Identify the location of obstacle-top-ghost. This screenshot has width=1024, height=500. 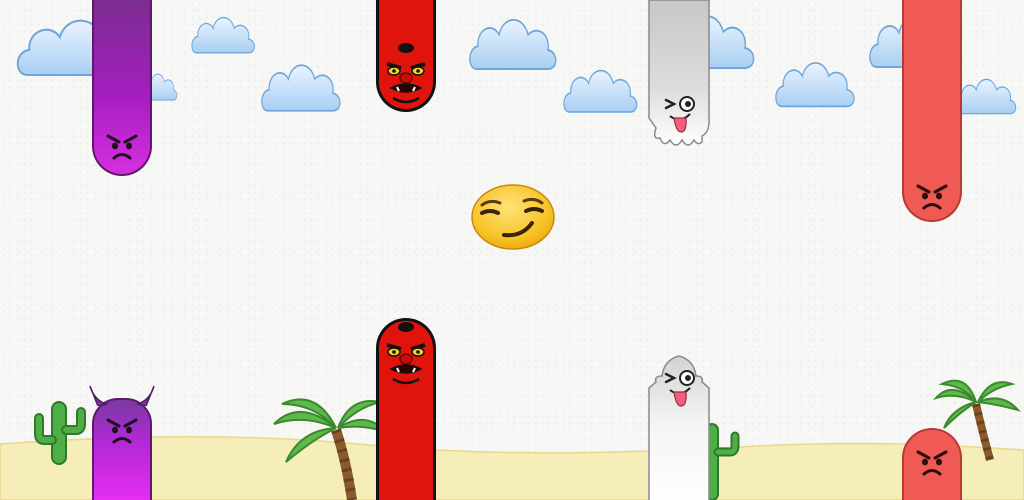
(679, 75).